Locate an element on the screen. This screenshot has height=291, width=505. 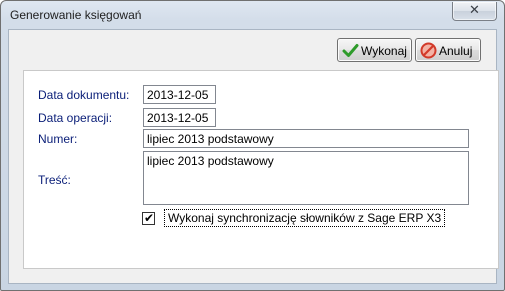
checkmark-icon: ✔ is located at coordinates (149, 218).